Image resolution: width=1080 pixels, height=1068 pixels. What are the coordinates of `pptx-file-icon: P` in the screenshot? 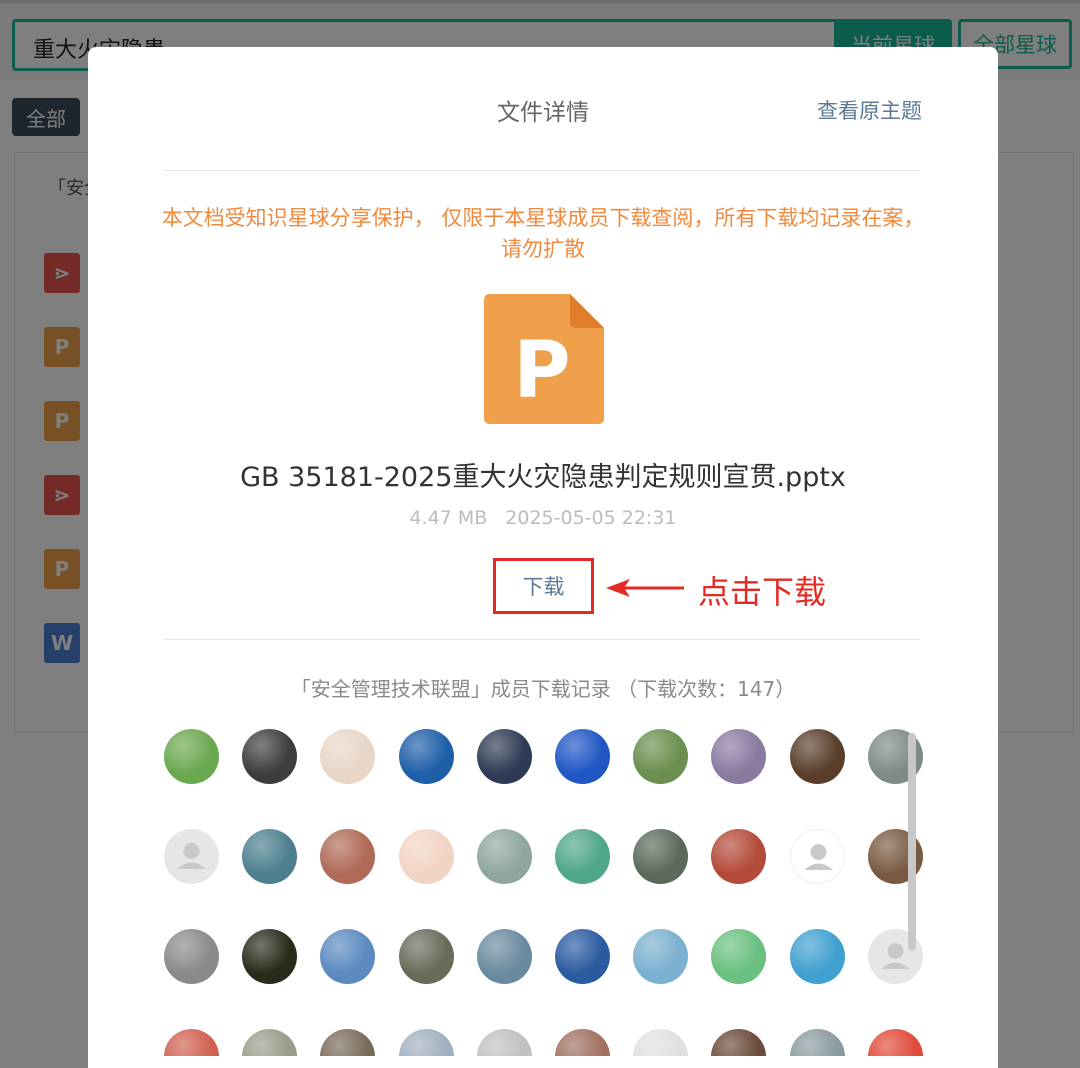 It's located at (544, 359).